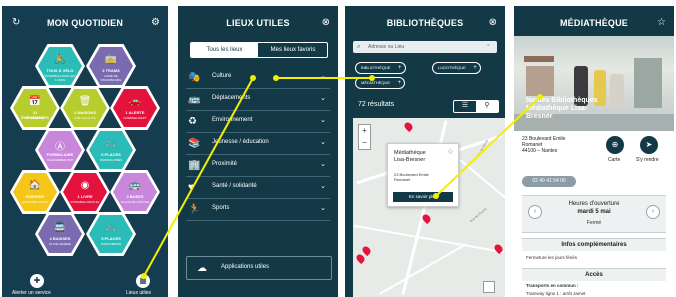 This screenshot has width=676, height=297. I want to click on alert-service-button: ✚, so click(37, 281).